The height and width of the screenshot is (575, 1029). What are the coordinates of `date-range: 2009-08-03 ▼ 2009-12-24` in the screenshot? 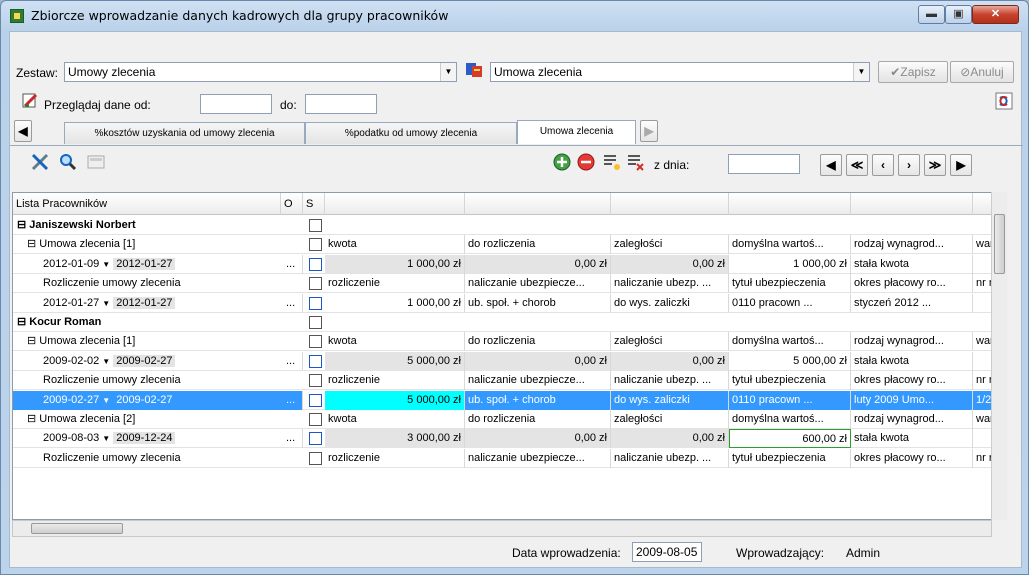 It's located at (148, 438).